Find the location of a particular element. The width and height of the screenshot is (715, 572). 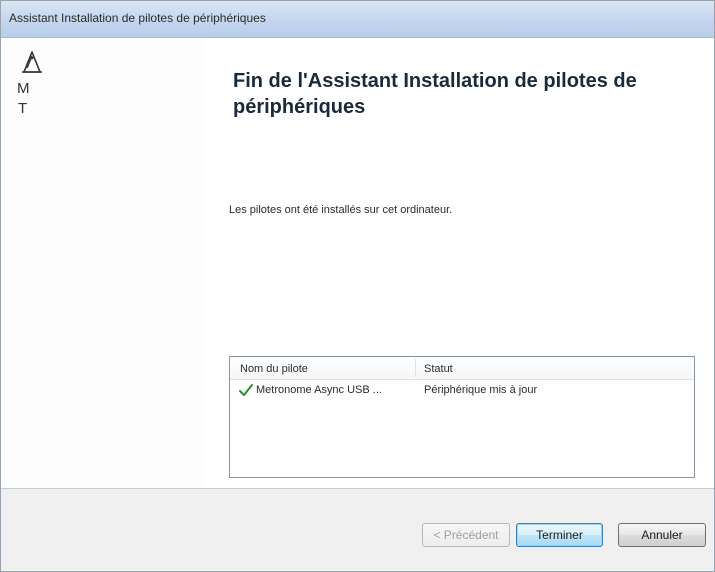

column-divider is located at coordinates (415, 368).